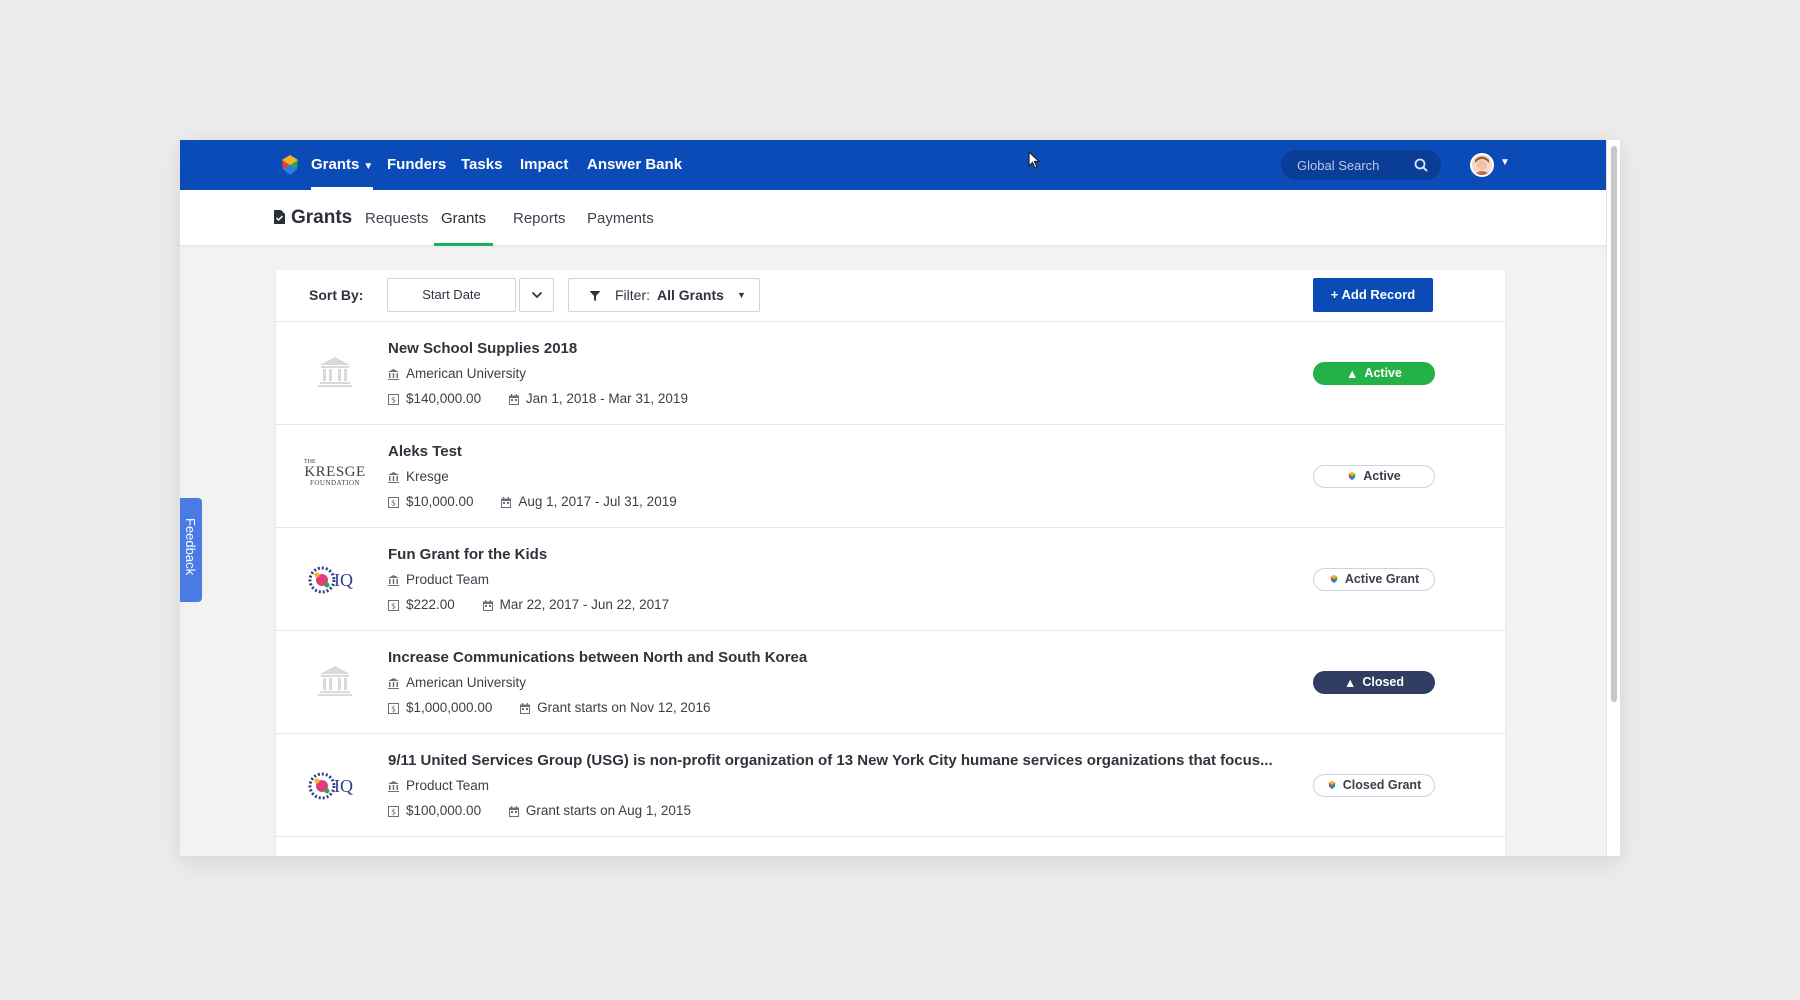 Image resolution: width=1800 pixels, height=1000 pixels. I want to click on status-badge: ▲ Closed, so click(1374, 682).